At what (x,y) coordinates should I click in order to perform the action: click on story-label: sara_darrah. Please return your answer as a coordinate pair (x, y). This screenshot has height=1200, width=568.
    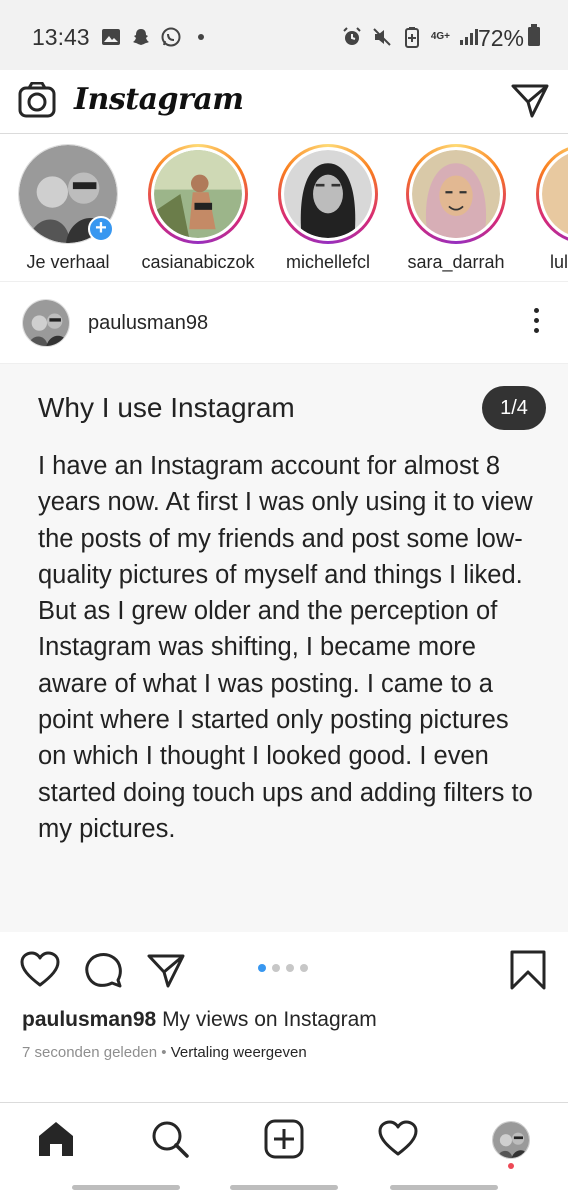
    Looking at the image, I should click on (456, 262).